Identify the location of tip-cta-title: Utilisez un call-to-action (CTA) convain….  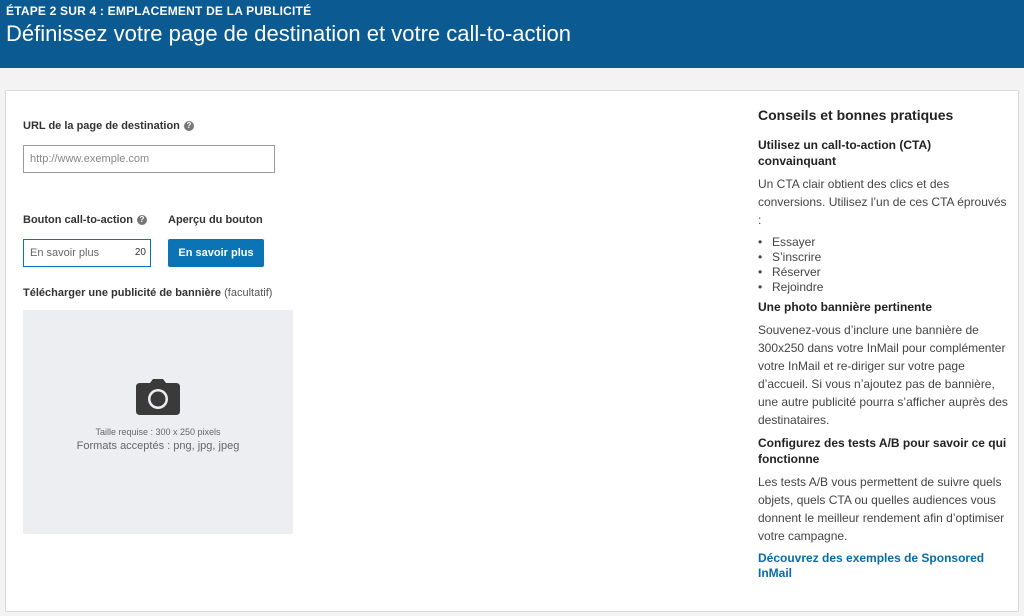
(845, 153).